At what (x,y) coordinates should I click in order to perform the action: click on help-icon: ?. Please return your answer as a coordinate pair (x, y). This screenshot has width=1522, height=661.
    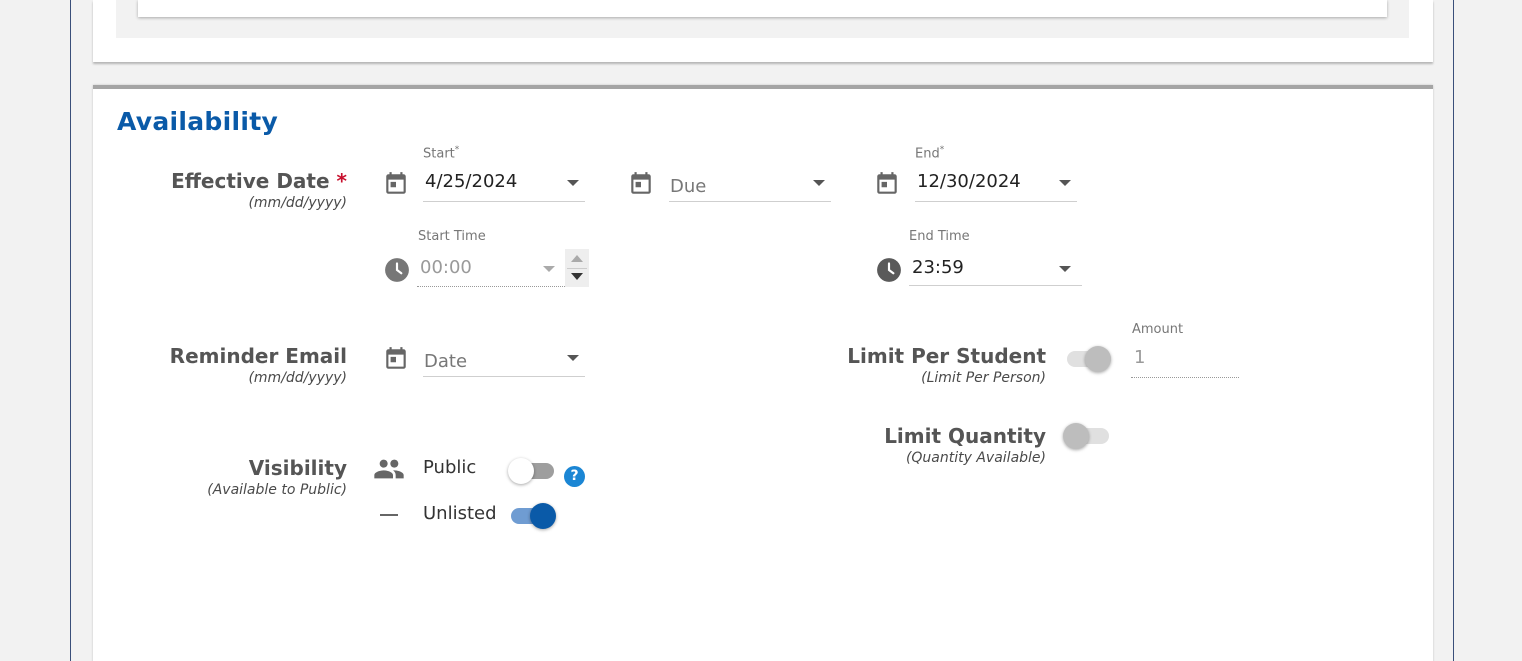
    Looking at the image, I should click on (574, 476).